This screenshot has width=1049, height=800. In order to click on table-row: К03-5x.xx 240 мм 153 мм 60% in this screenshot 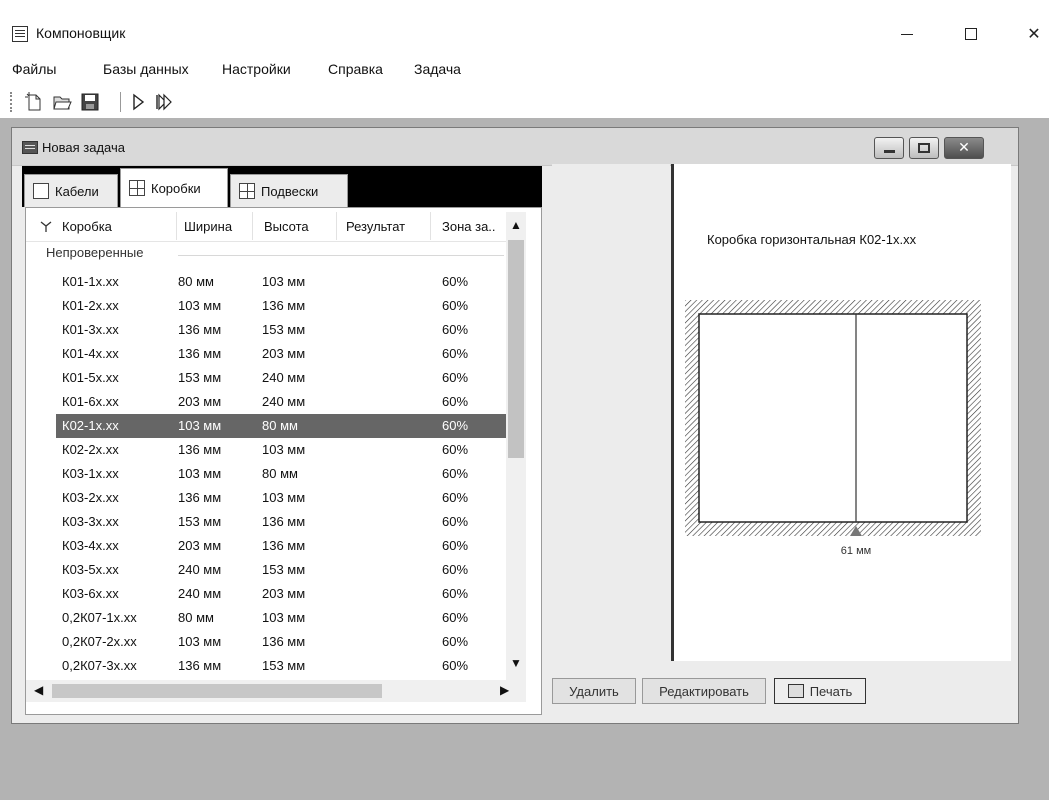, I will do `click(281, 570)`.